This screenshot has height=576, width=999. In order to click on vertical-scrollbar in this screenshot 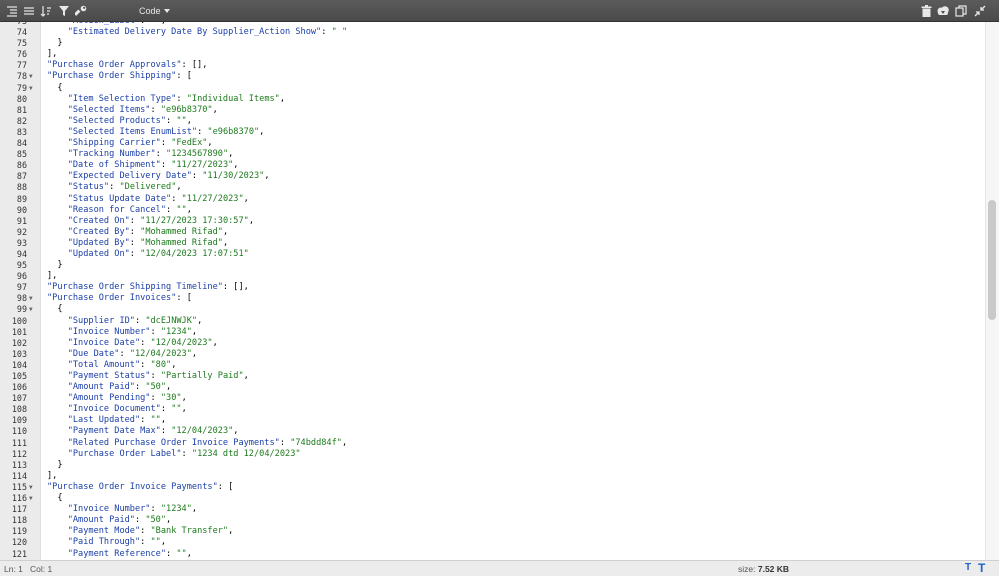, I will do `click(992, 291)`.